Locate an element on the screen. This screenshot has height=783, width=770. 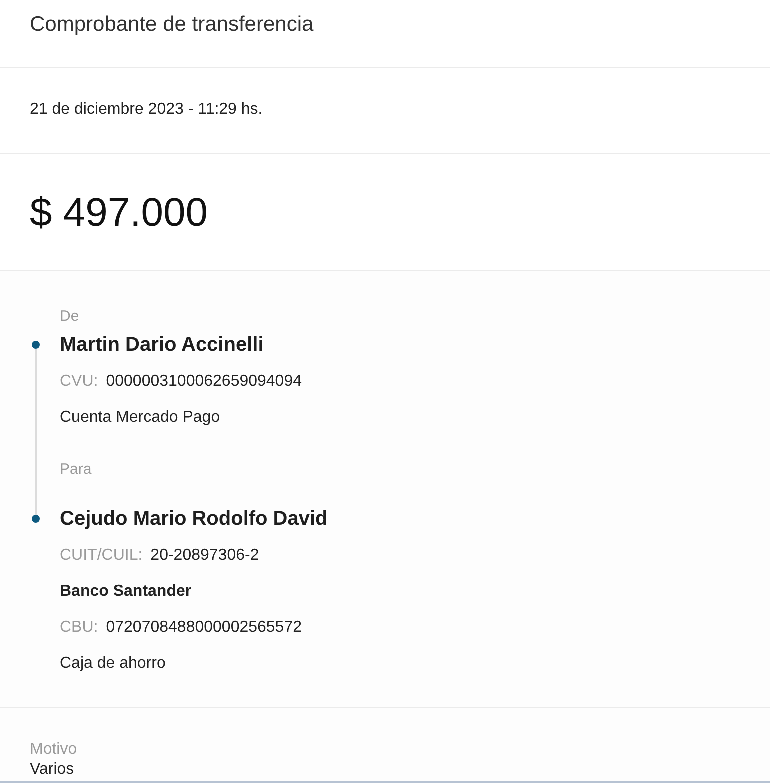
page-title: Comprobante de transferencia is located at coordinates (172, 25).